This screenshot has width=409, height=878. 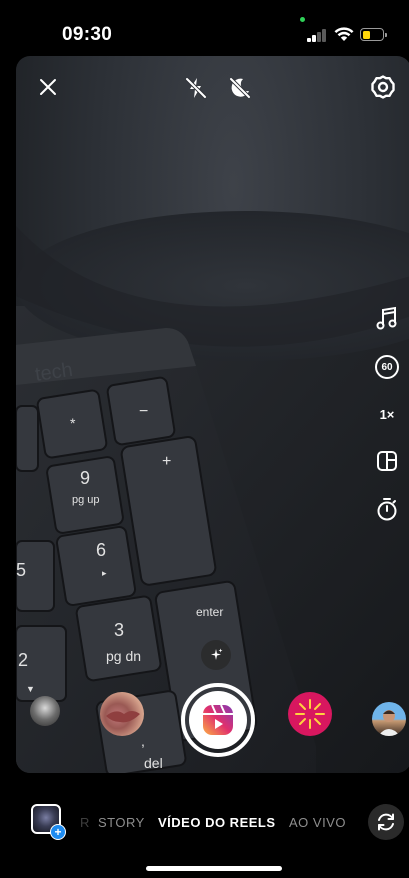 What do you see at coordinates (302, 19) in the screenshot?
I see `privacy-indicator-dot` at bounding box center [302, 19].